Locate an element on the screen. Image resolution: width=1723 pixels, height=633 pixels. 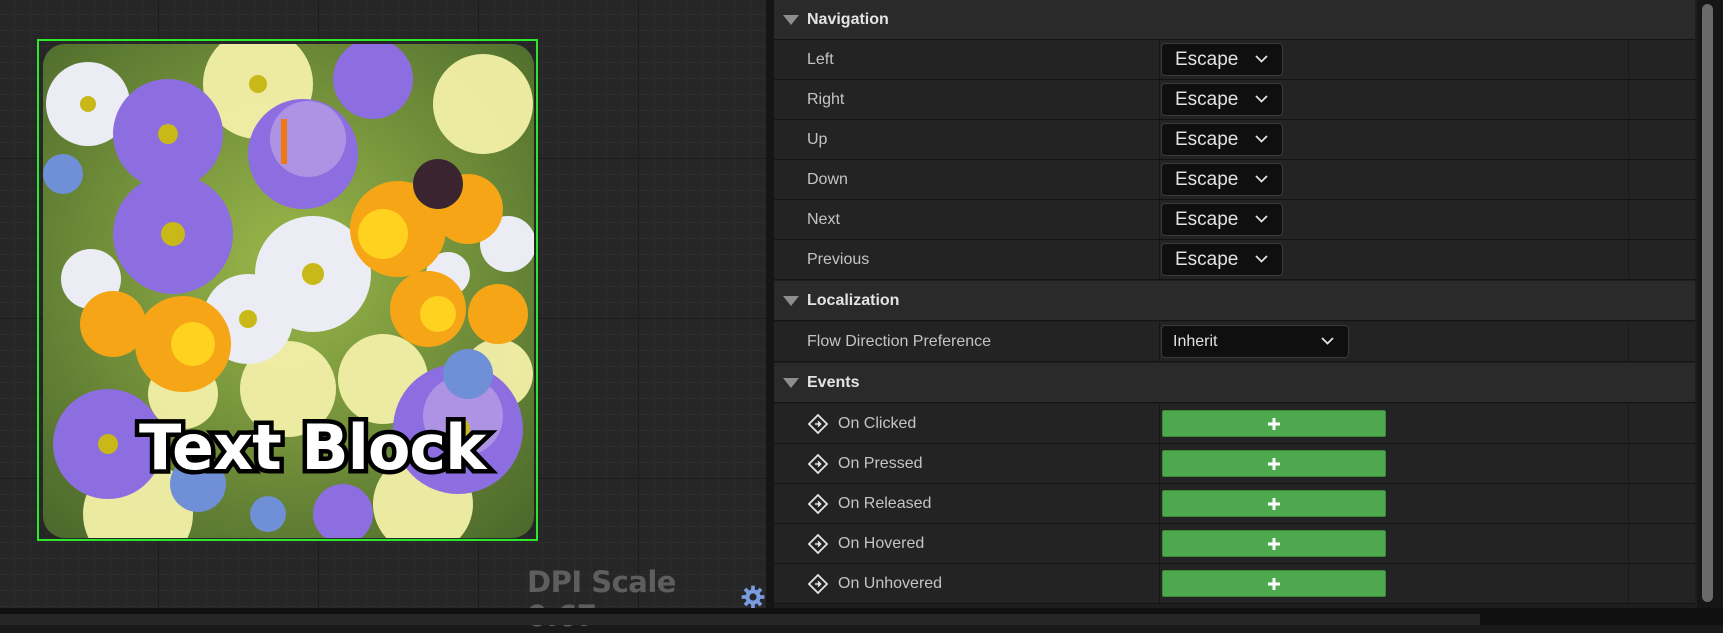
nav-row-left: Left Escape is located at coordinates (1234, 60).